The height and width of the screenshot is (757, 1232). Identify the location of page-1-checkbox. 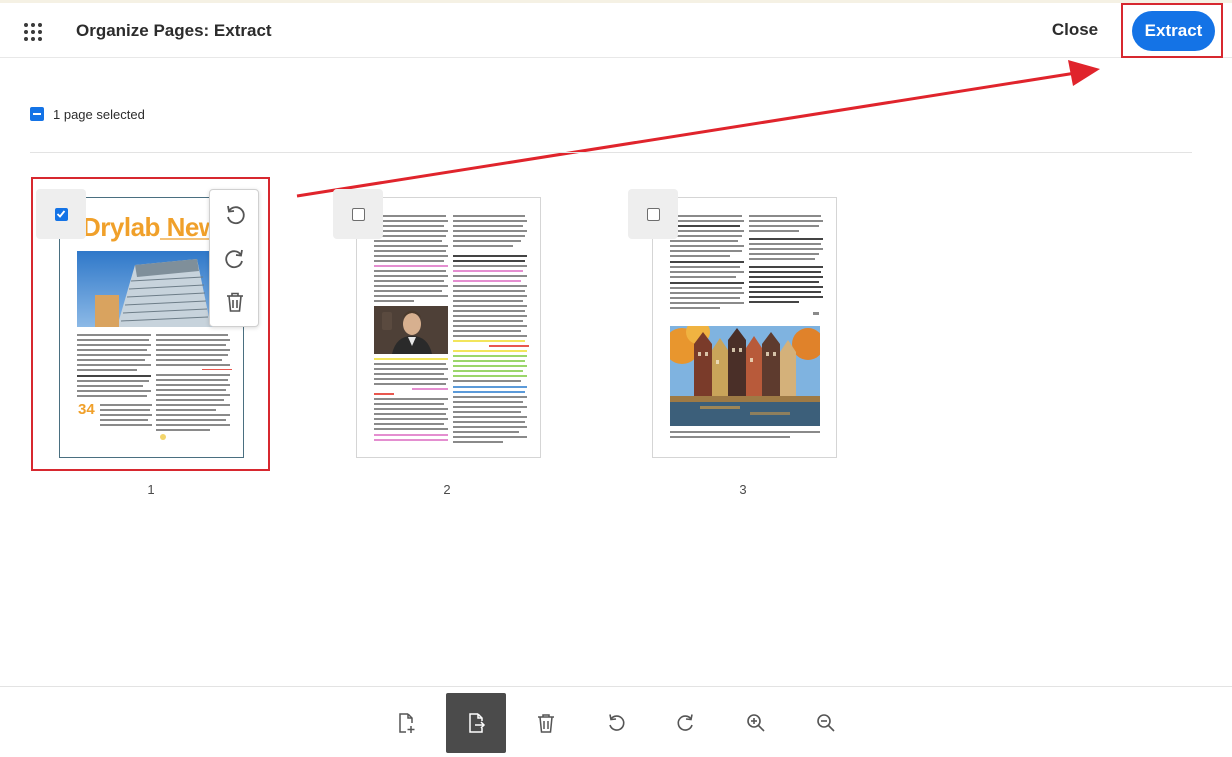
(61, 214).